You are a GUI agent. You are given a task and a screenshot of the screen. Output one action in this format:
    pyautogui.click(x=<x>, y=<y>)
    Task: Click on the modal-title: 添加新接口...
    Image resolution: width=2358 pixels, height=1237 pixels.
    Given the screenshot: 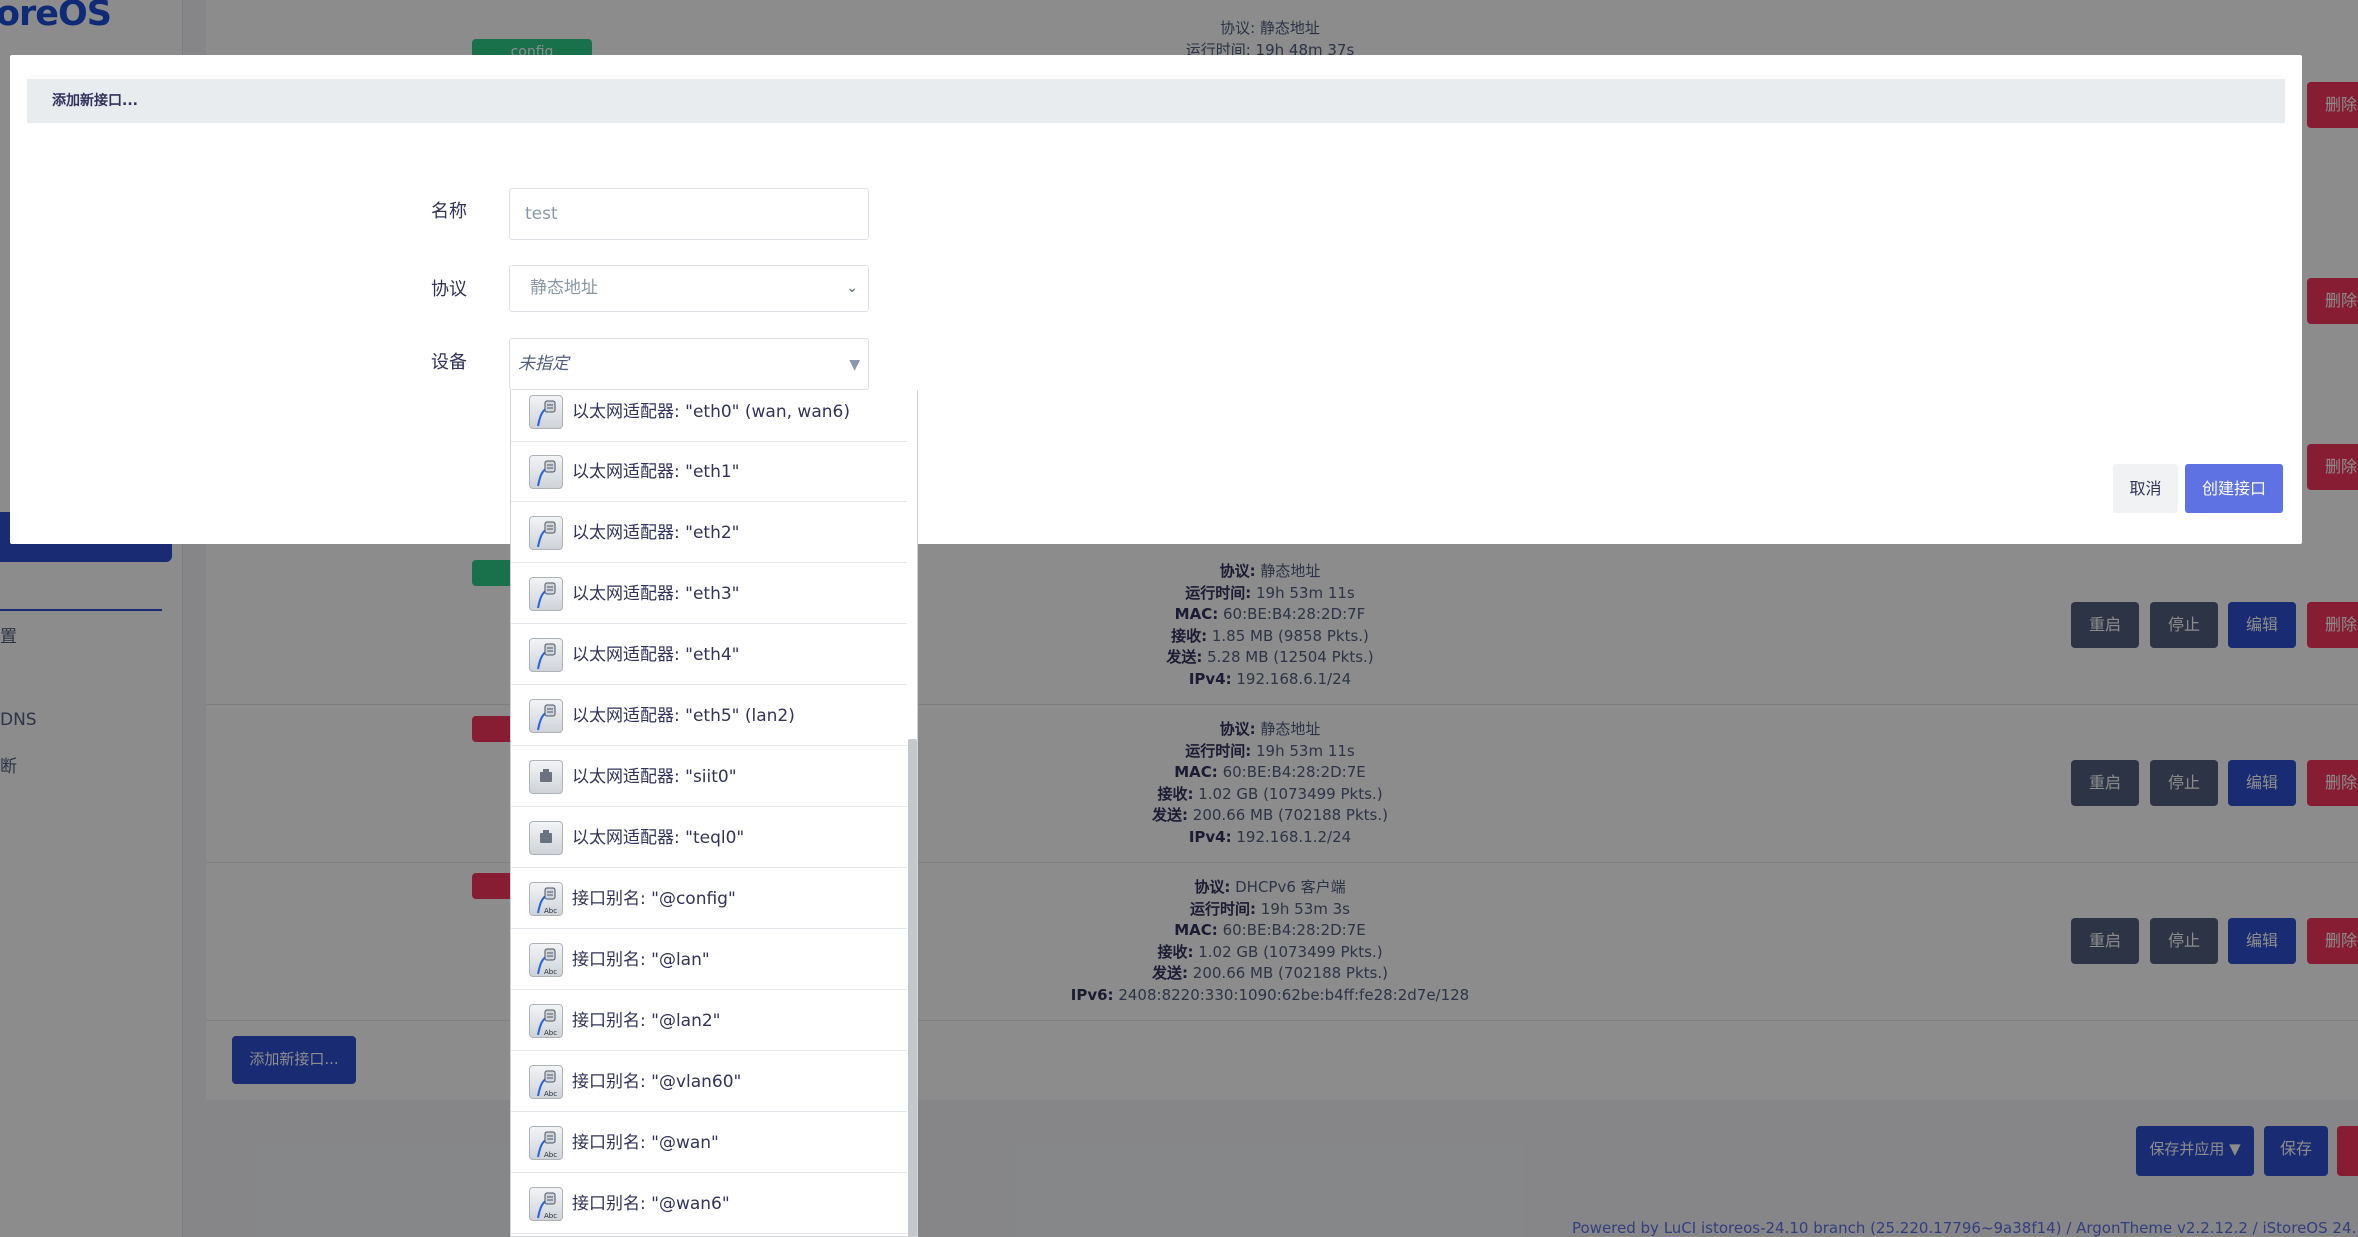 What is the action you would take?
    pyautogui.click(x=1156, y=101)
    